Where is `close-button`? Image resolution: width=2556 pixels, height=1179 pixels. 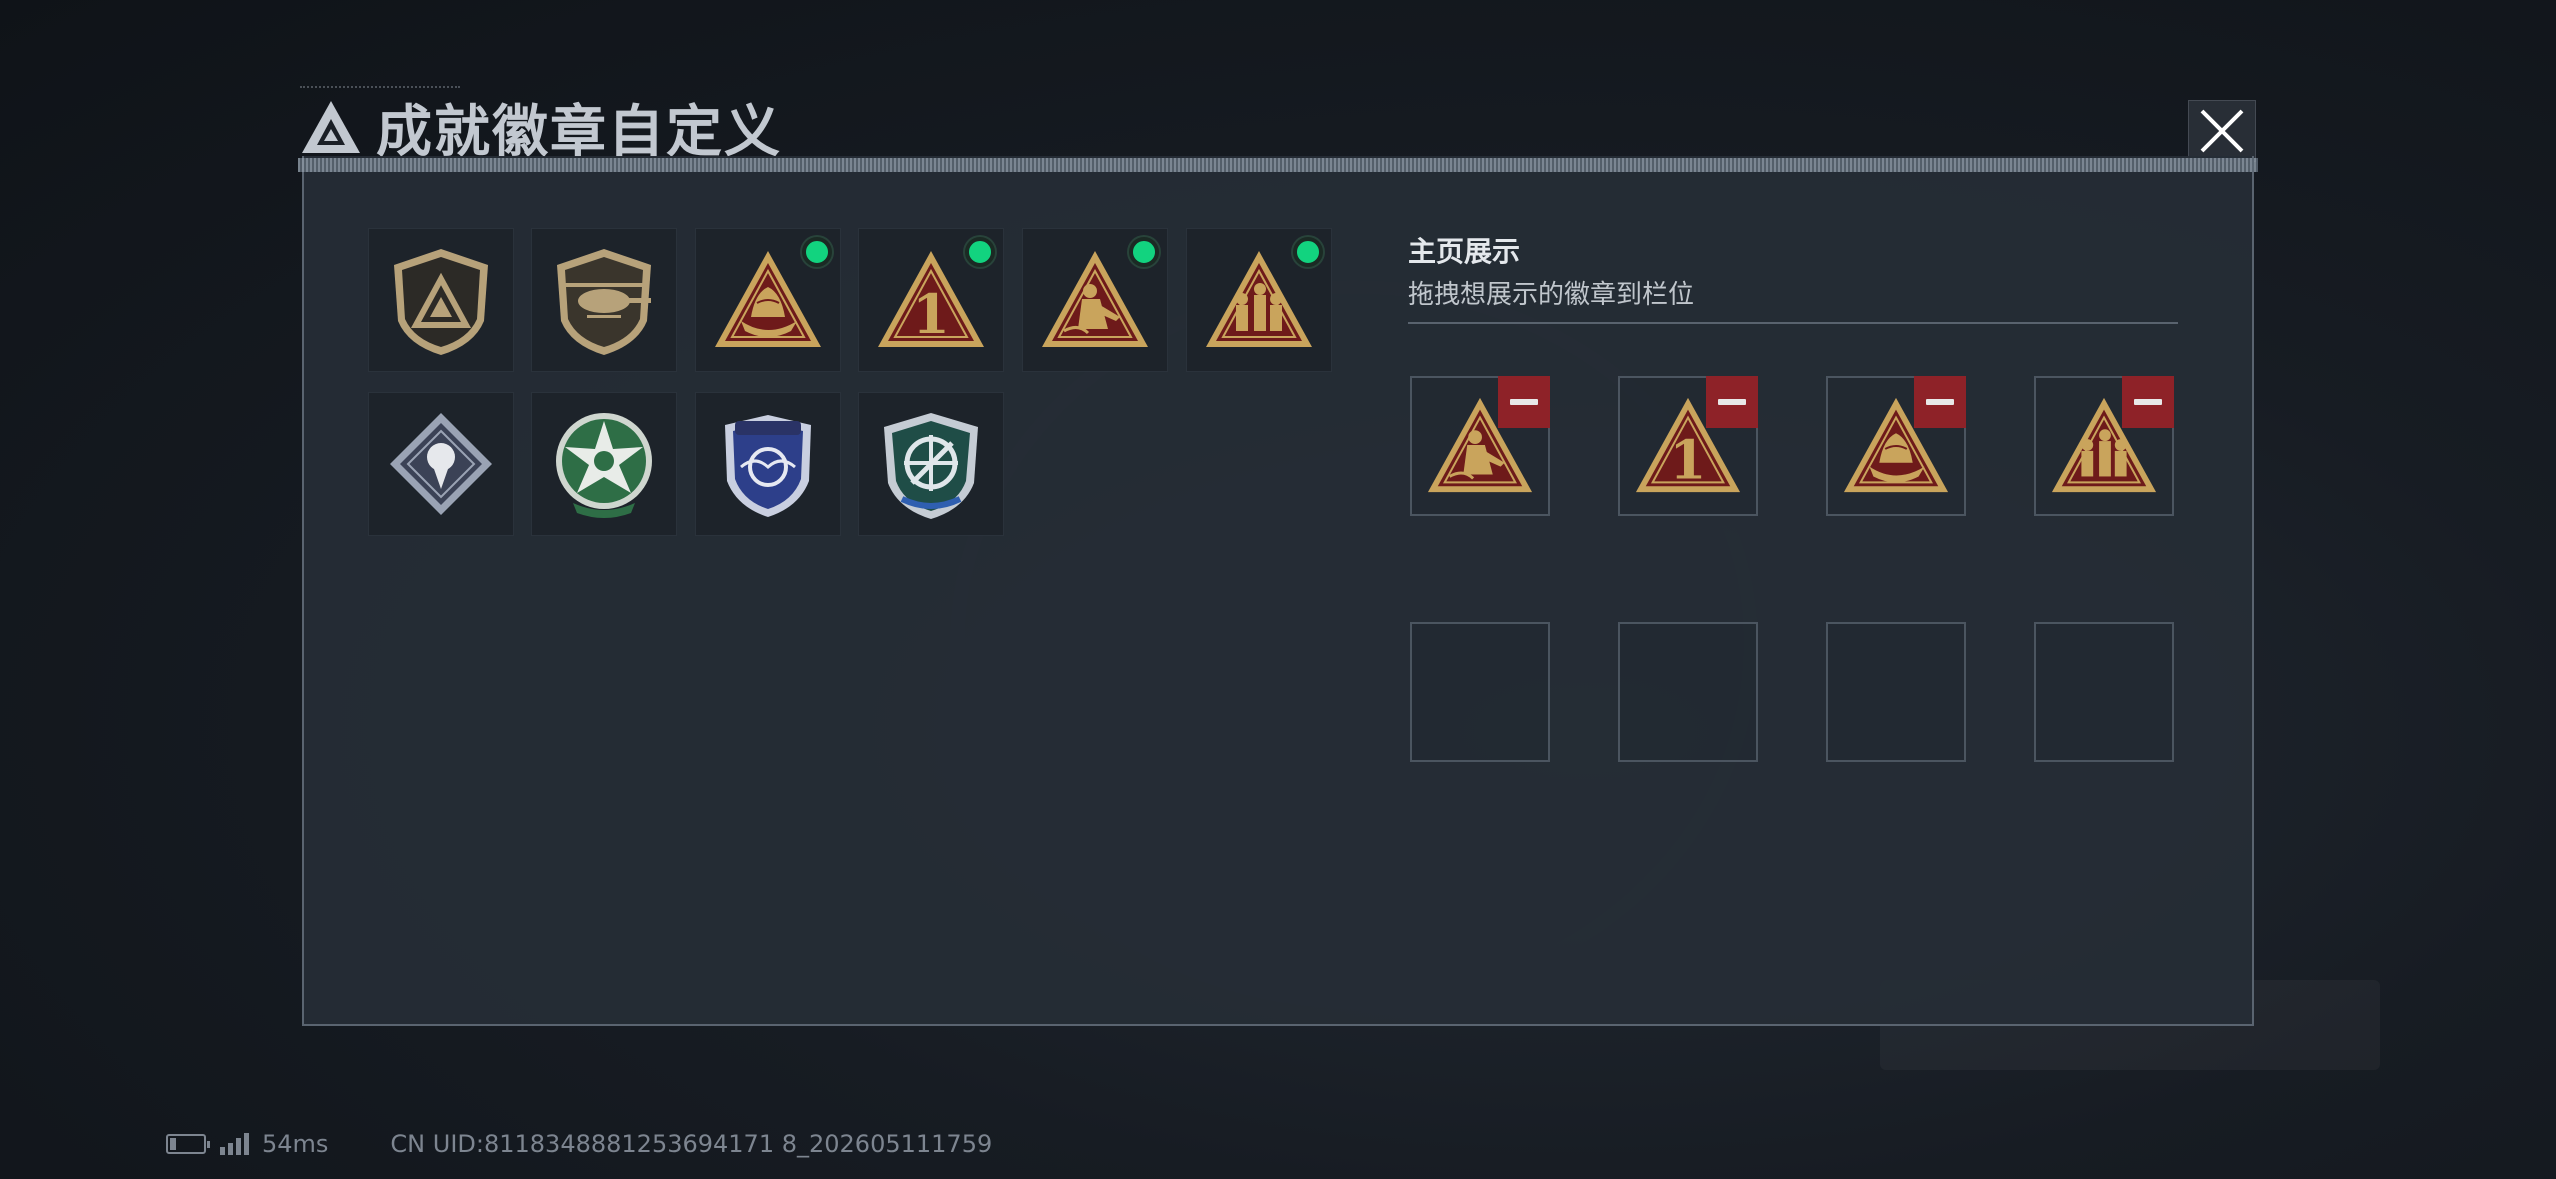 close-button is located at coordinates (2222, 131).